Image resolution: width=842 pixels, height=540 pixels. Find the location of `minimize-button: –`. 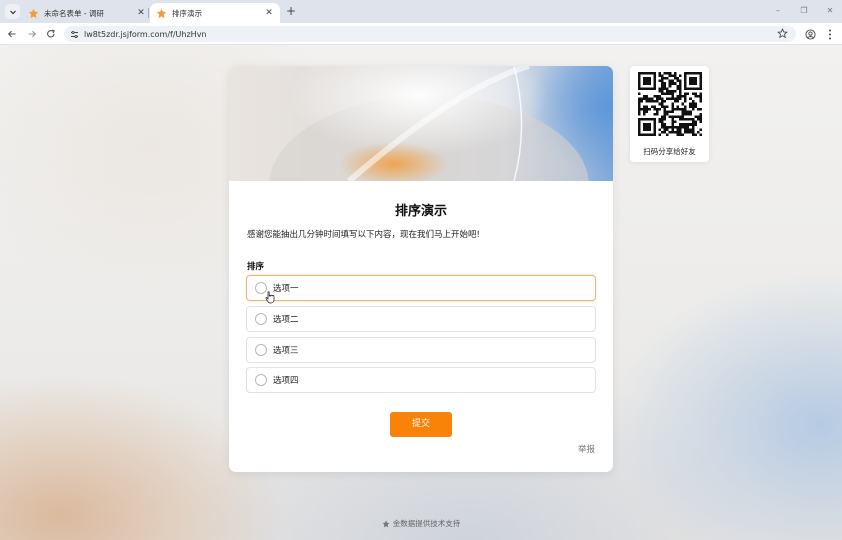

minimize-button: – is located at coordinates (778, 11).